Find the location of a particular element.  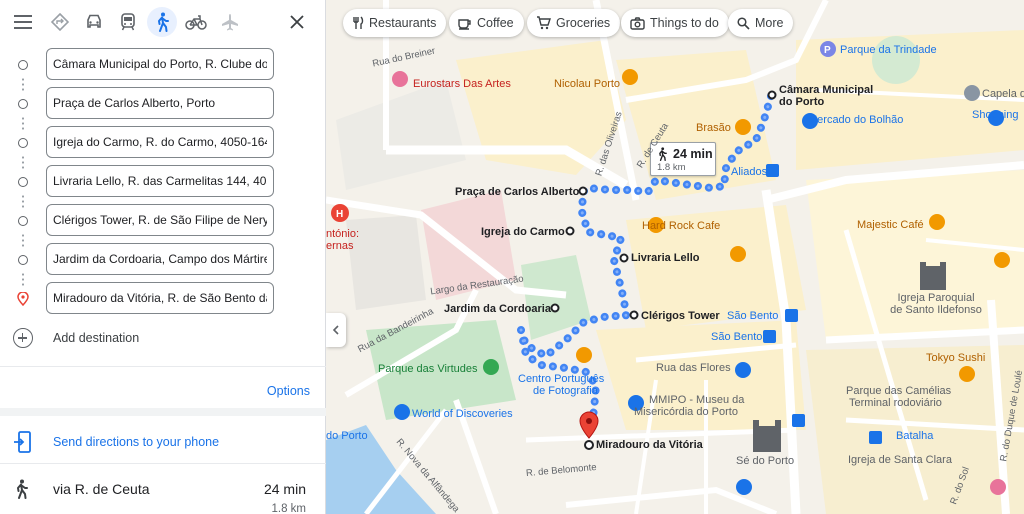

chip-label: More is located at coordinates (769, 23).